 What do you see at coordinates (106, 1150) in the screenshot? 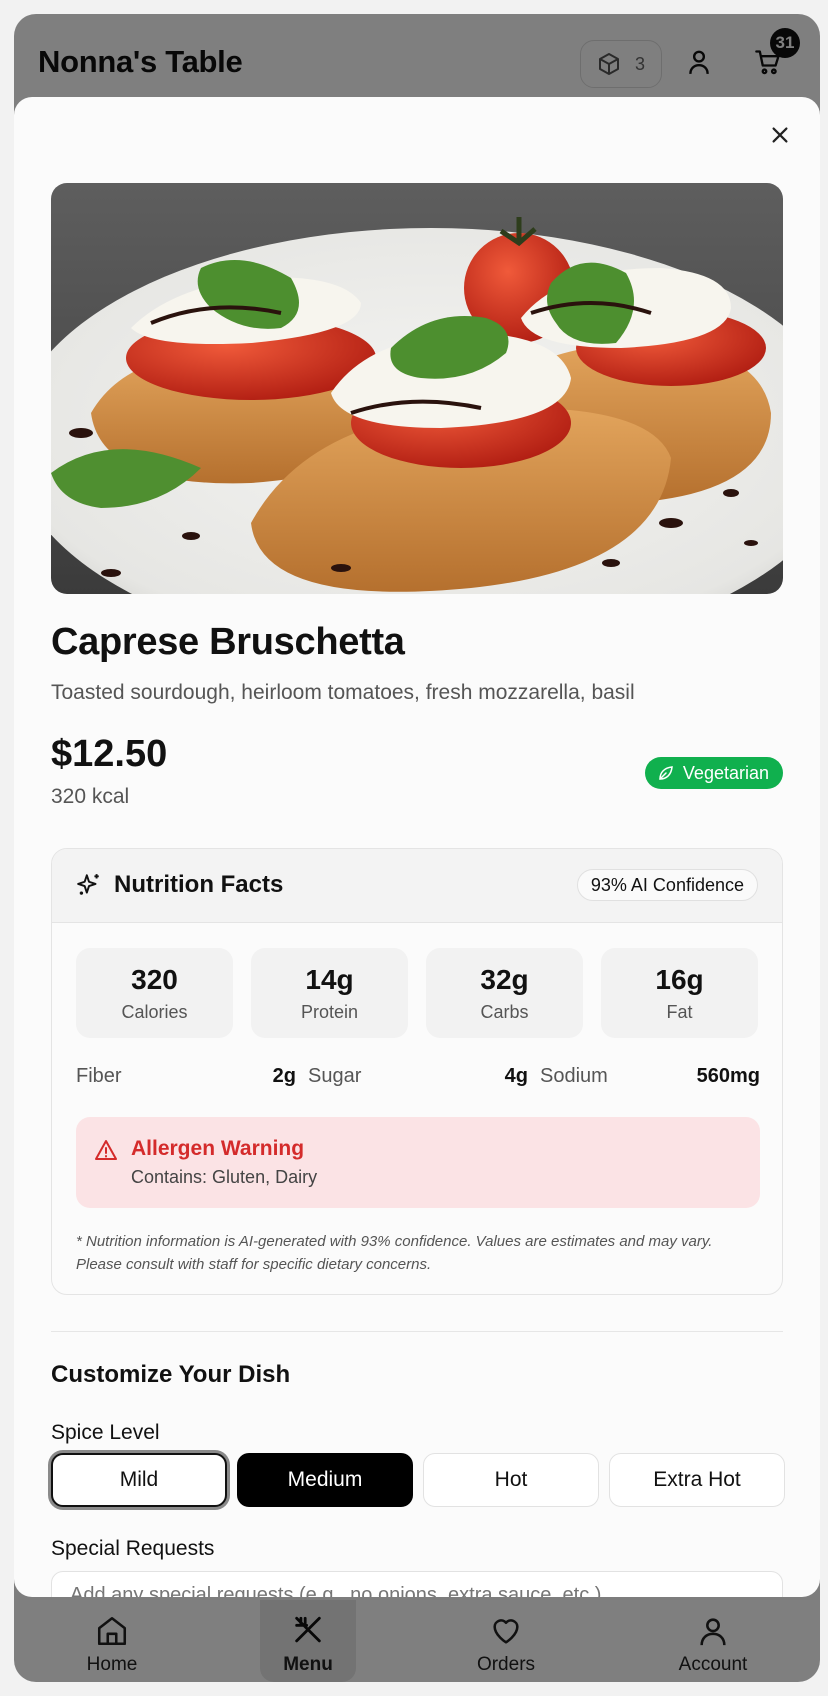
I see `warning-icon` at bounding box center [106, 1150].